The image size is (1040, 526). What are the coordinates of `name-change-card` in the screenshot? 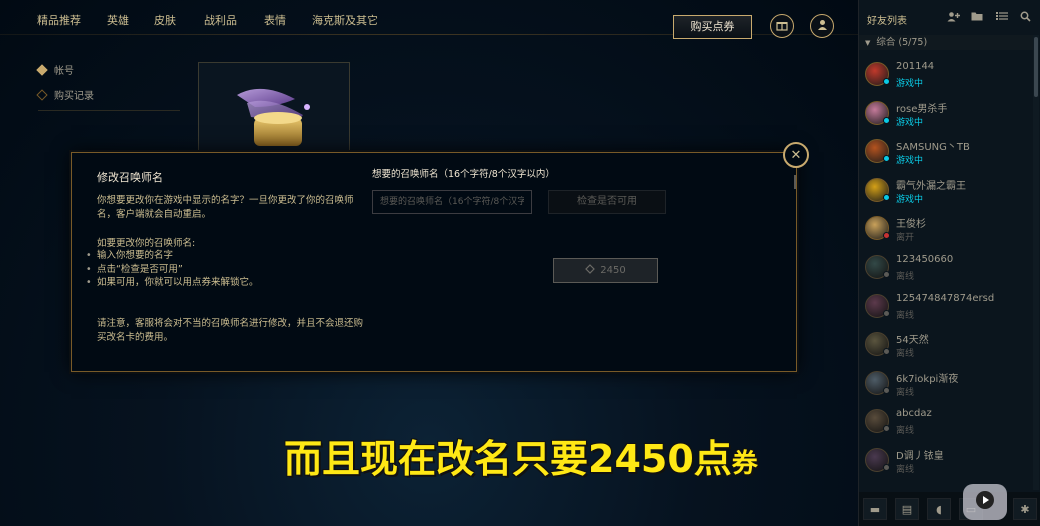 It's located at (274, 108).